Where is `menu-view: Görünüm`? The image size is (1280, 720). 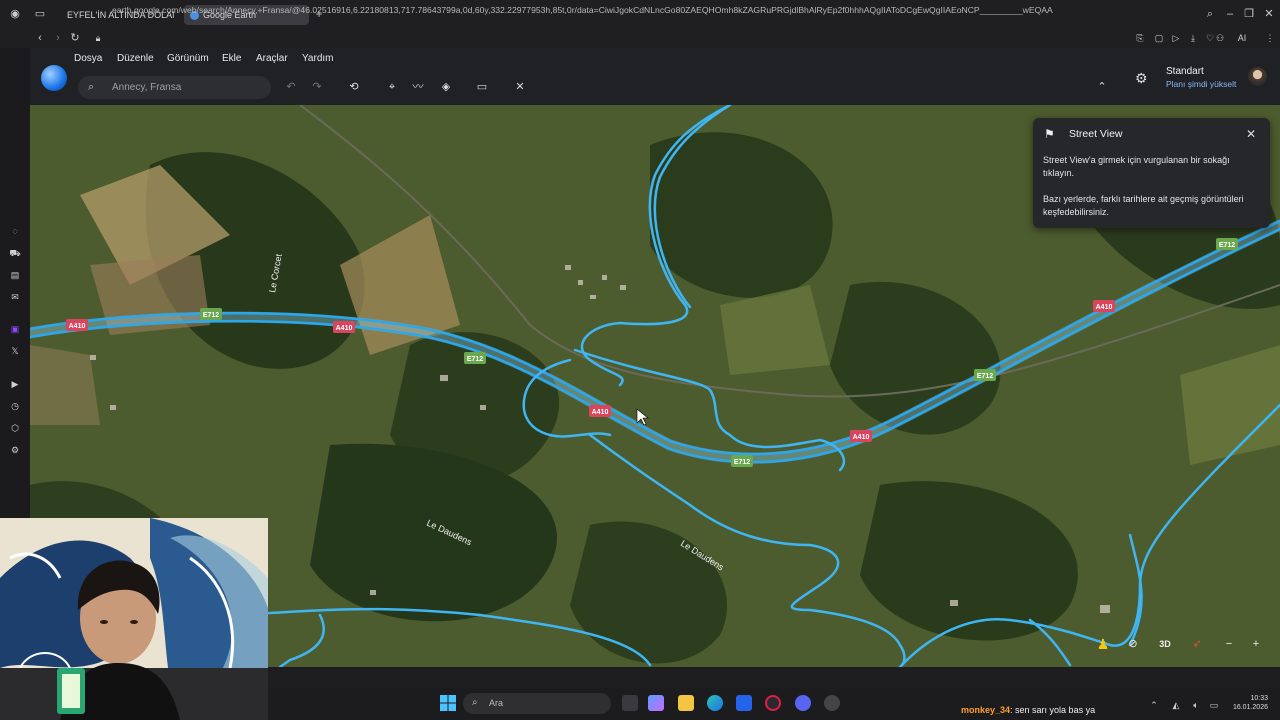
menu-view: Görünüm is located at coordinates (188, 58).